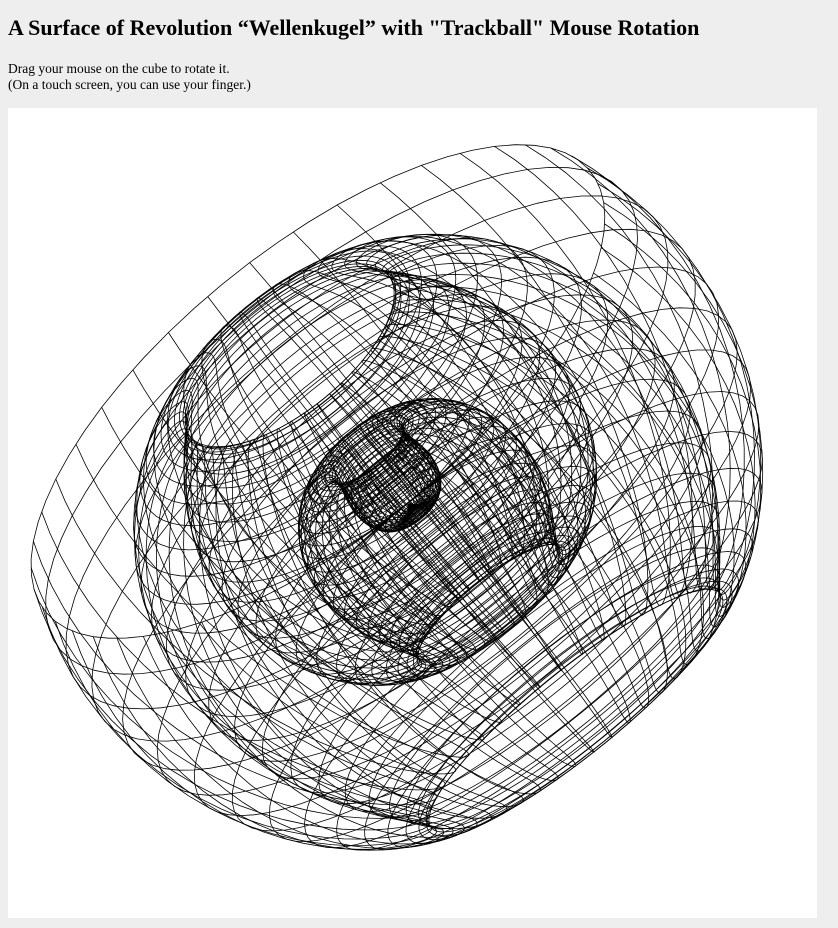 This screenshot has height=928, width=838. What do you see at coordinates (393, 621) in the screenshot?
I see `surface-meridian` at bounding box center [393, 621].